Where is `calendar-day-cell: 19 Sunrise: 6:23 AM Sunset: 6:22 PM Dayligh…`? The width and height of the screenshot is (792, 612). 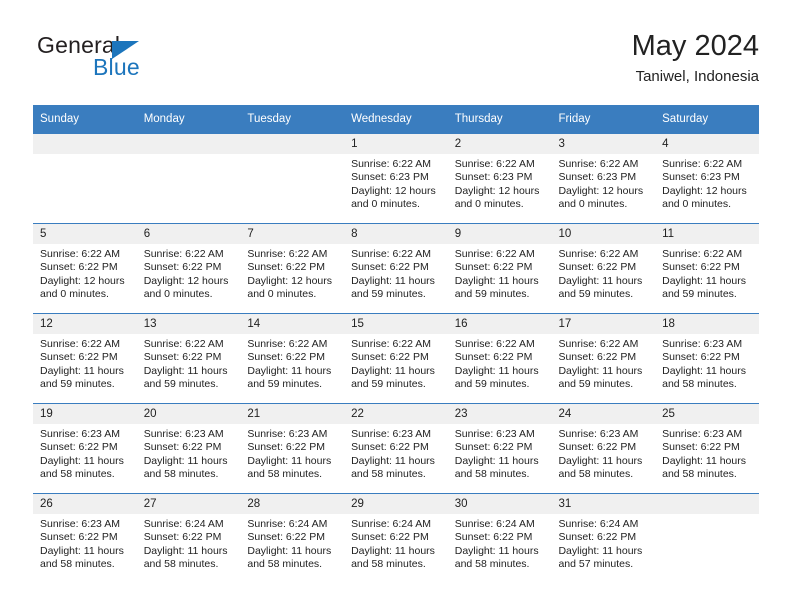 calendar-day-cell: 19 Sunrise: 6:23 AM Sunset: 6:22 PM Dayligh… is located at coordinates (85, 448).